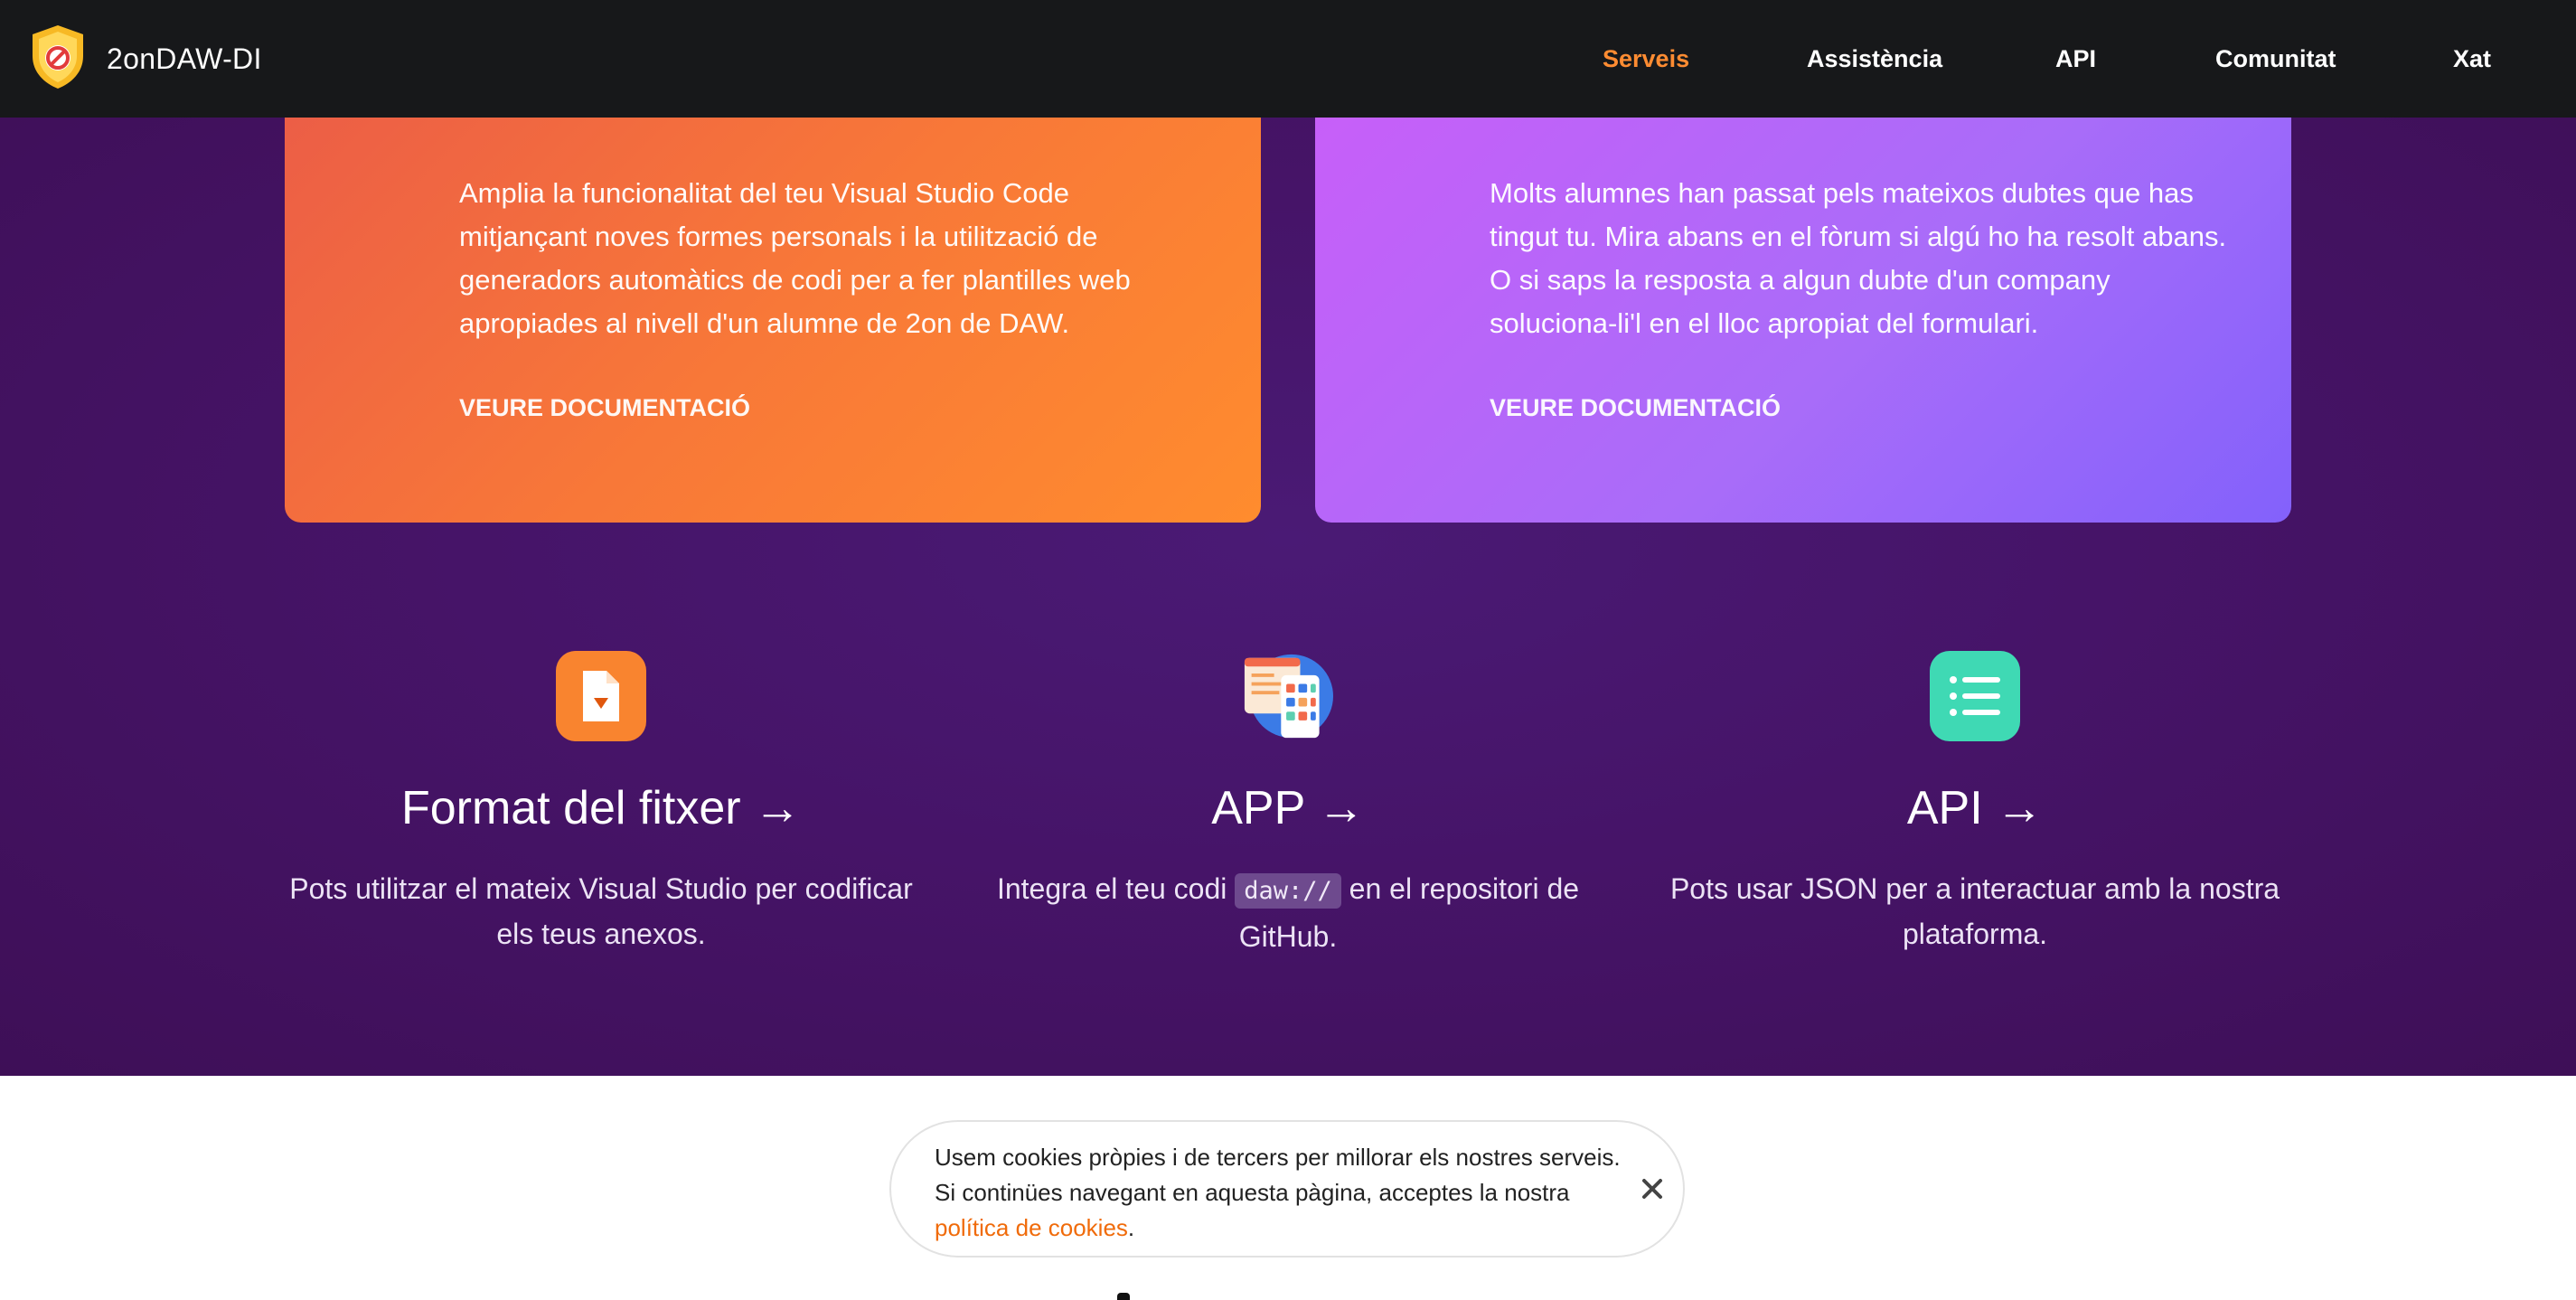 The width and height of the screenshot is (2576, 1300). What do you see at coordinates (1288, 891) in the screenshot?
I see `code-snippet: daw://` at bounding box center [1288, 891].